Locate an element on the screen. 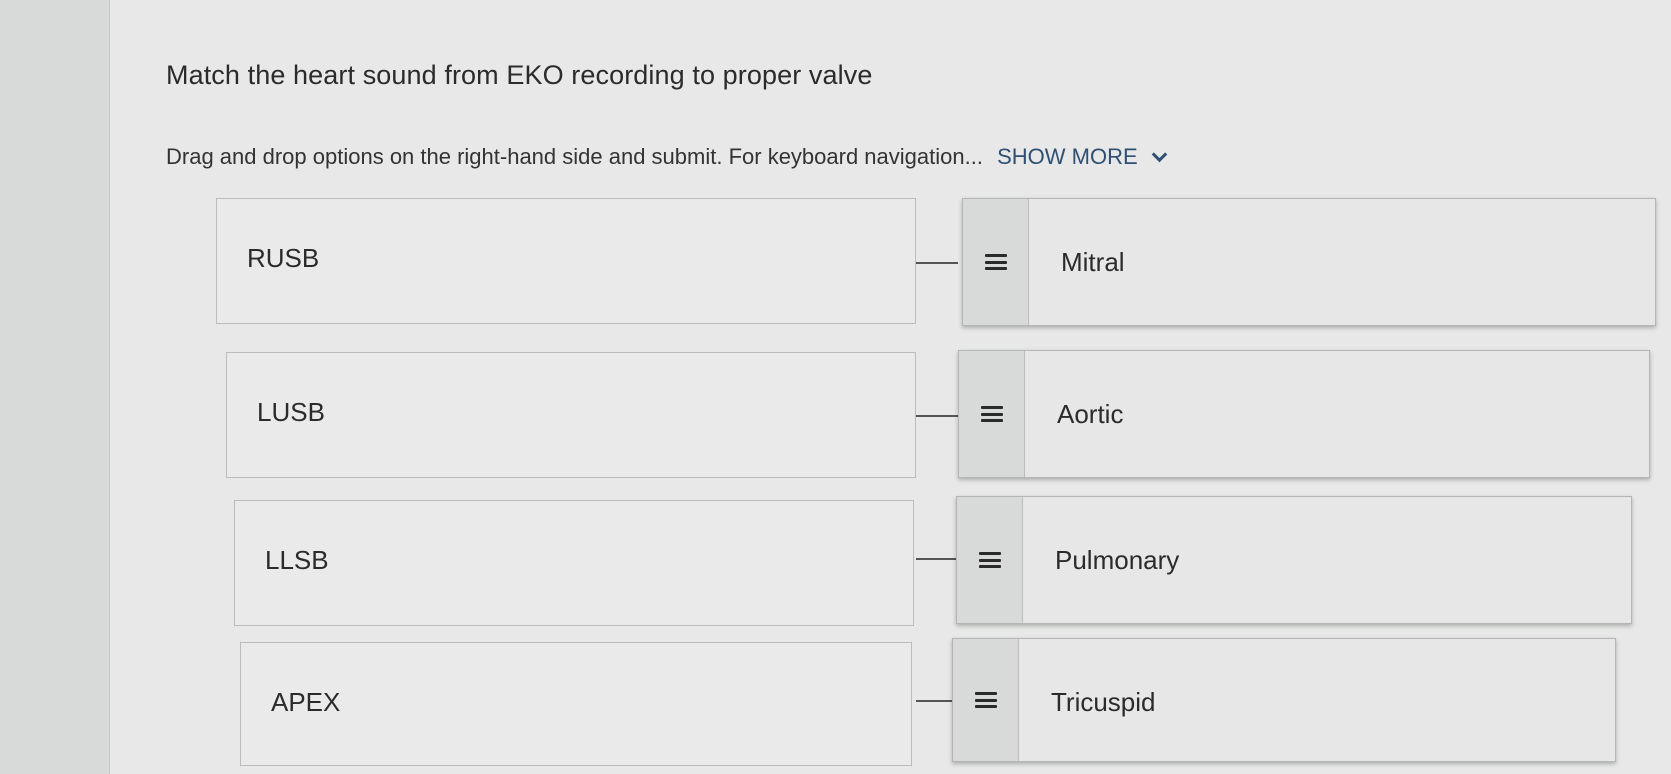 The image size is (1671, 774). prompt-slot-lusb: LUSB is located at coordinates (571, 415).